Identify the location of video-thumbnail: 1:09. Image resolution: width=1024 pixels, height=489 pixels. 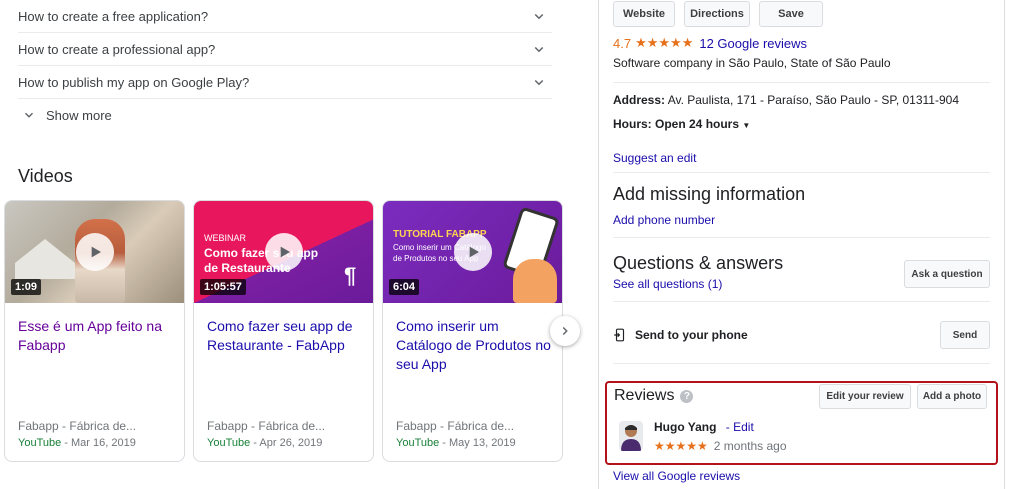
(94, 252).